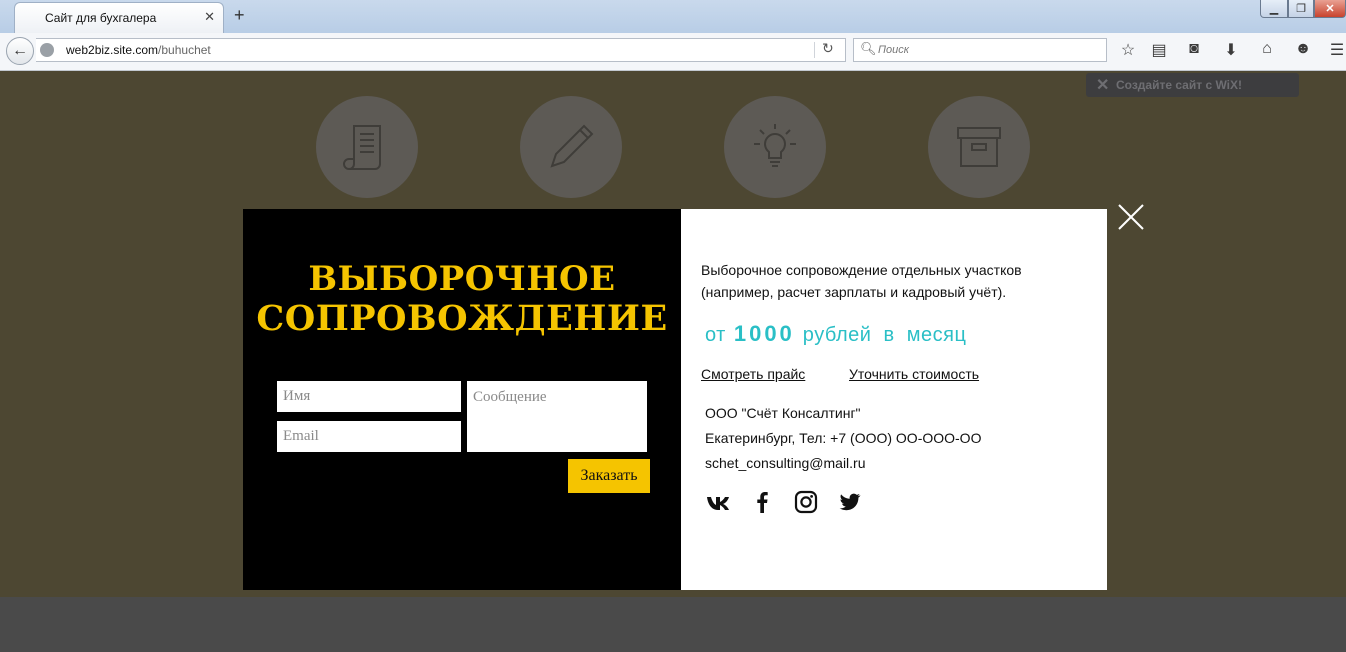 This screenshot has height=652, width=1346. I want to click on order-button: Заказать, so click(609, 476).